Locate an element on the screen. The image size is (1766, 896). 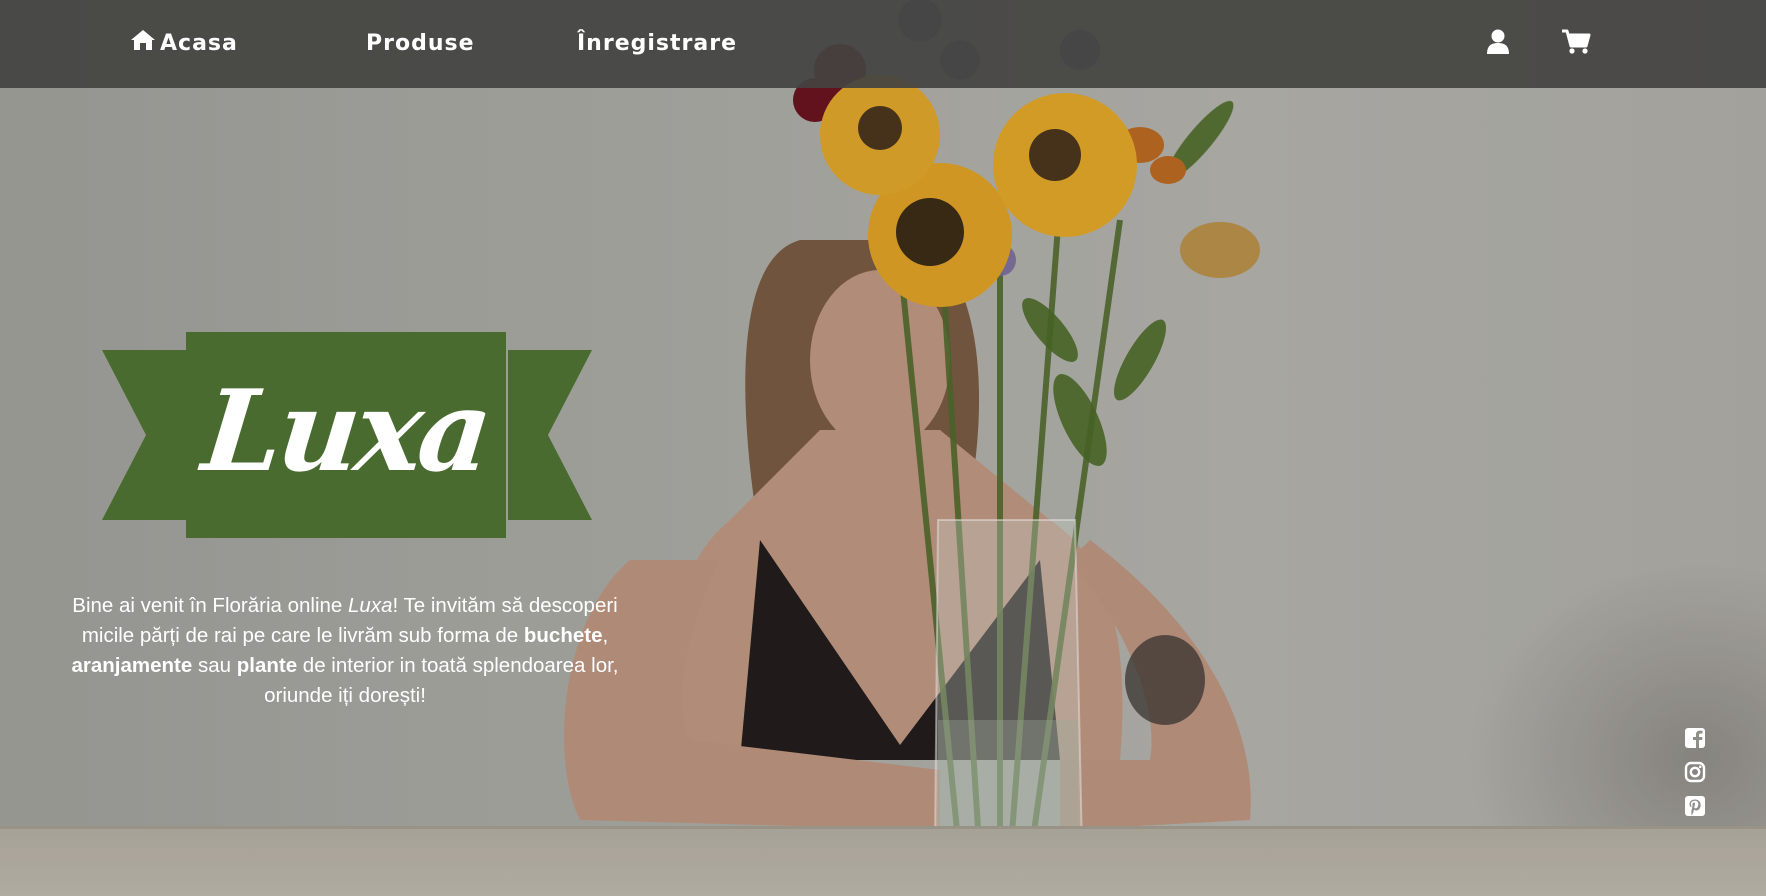
top-navbar: Acasa Produse Înregistrare is located at coordinates (883, 44).